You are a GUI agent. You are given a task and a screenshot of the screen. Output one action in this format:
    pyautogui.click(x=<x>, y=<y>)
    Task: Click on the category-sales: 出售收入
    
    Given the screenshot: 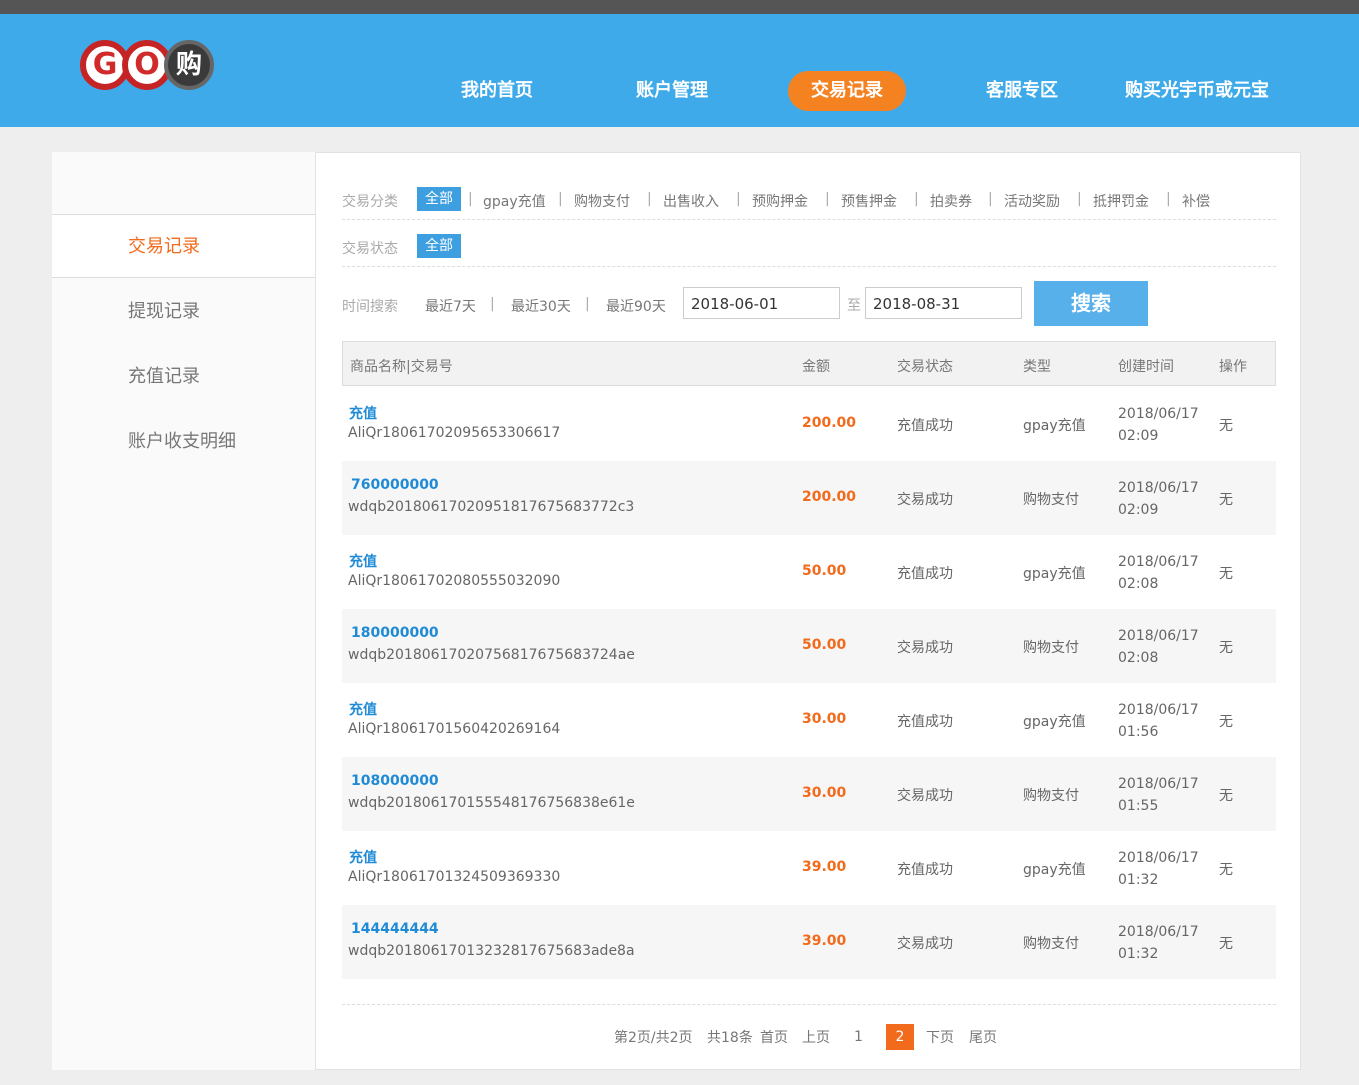 What is the action you would take?
    pyautogui.click(x=691, y=201)
    